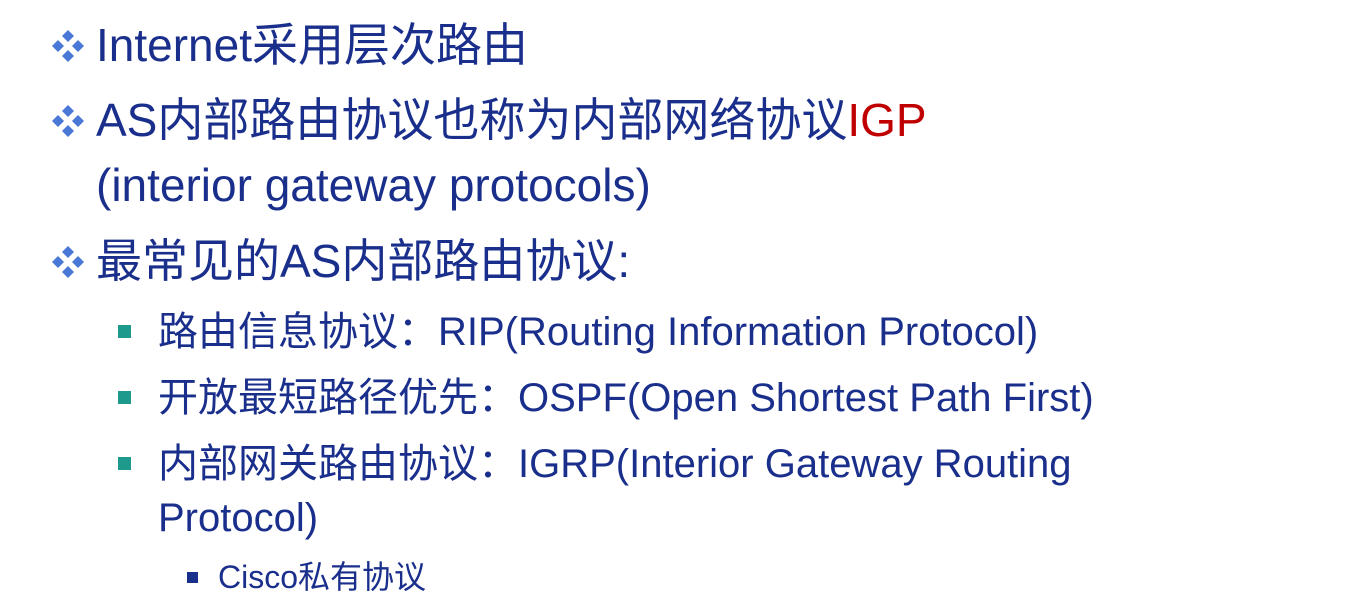 The width and height of the screenshot is (1354, 608). Describe the element at coordinates (238, 518) in the screenshot. I see `subitem-igrp-continuation: Protocol)` at that location.